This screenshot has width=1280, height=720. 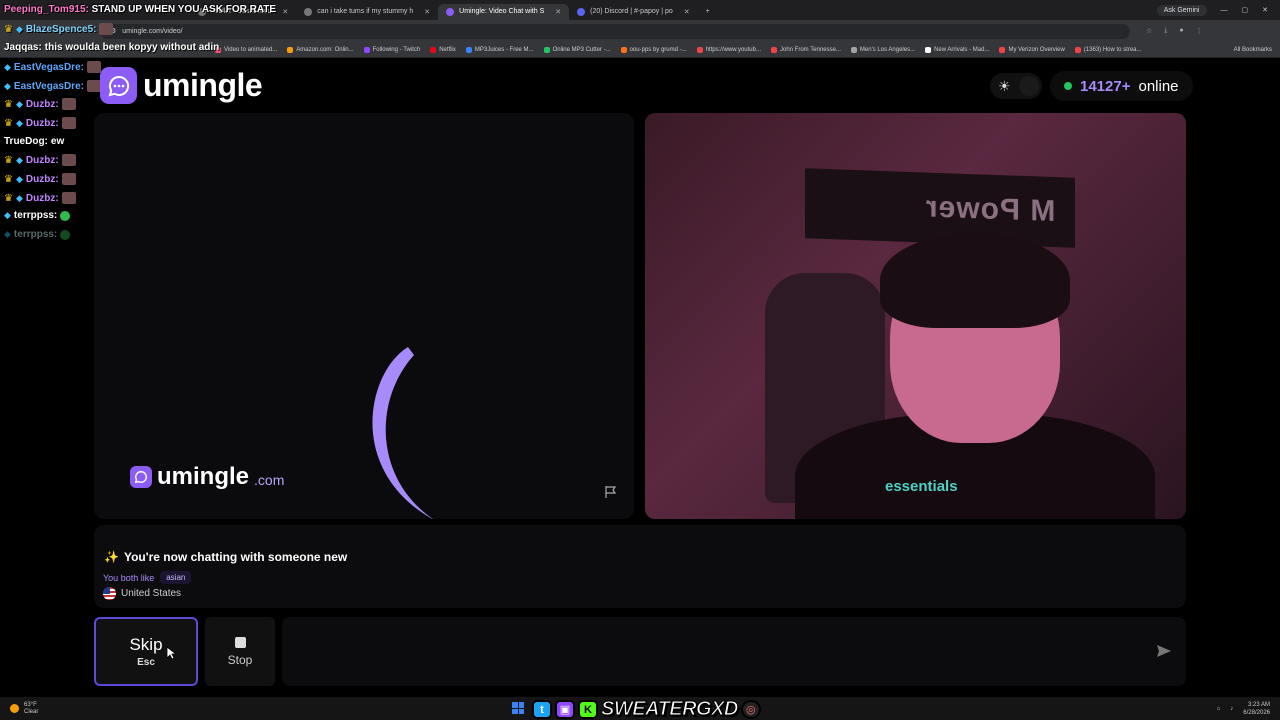 I want to click on tab-label: can i take tums if my stummy h, so click(x=365, y=11).